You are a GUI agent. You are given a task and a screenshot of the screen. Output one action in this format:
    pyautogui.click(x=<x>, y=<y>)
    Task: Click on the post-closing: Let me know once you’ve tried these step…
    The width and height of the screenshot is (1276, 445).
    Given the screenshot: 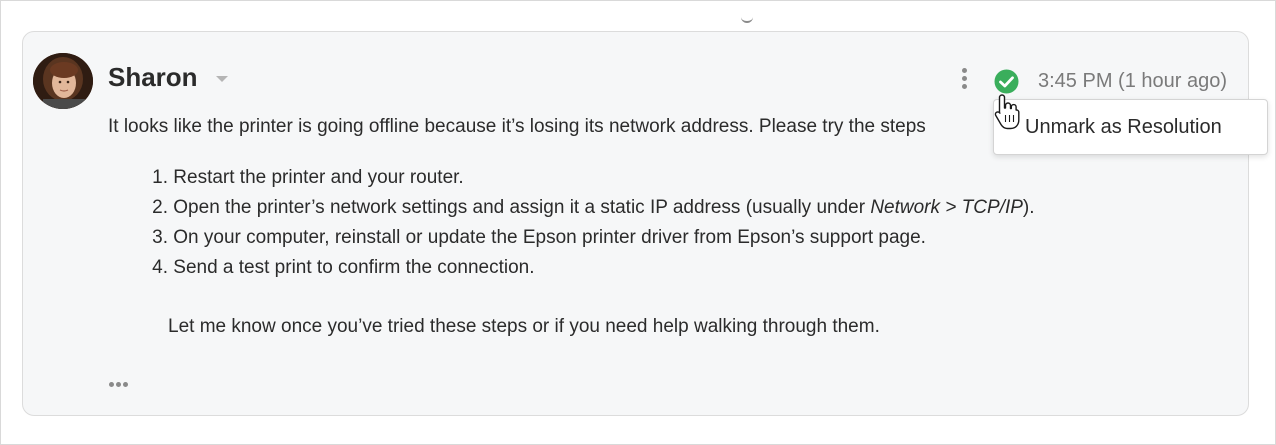 What is the action you would take?
    pyautogui.click(x=524, y=326)
    